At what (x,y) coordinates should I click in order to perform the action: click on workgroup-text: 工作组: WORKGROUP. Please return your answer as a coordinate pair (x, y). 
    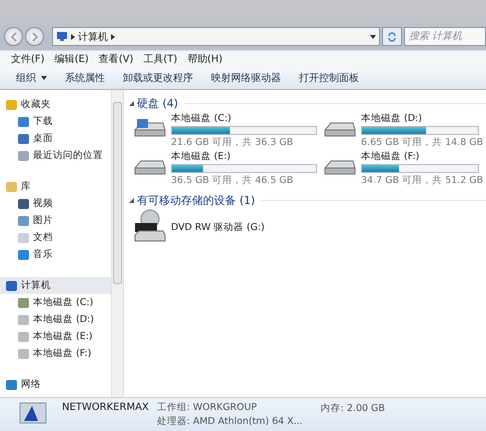
    Looking at the image, I should click on (207, 407).